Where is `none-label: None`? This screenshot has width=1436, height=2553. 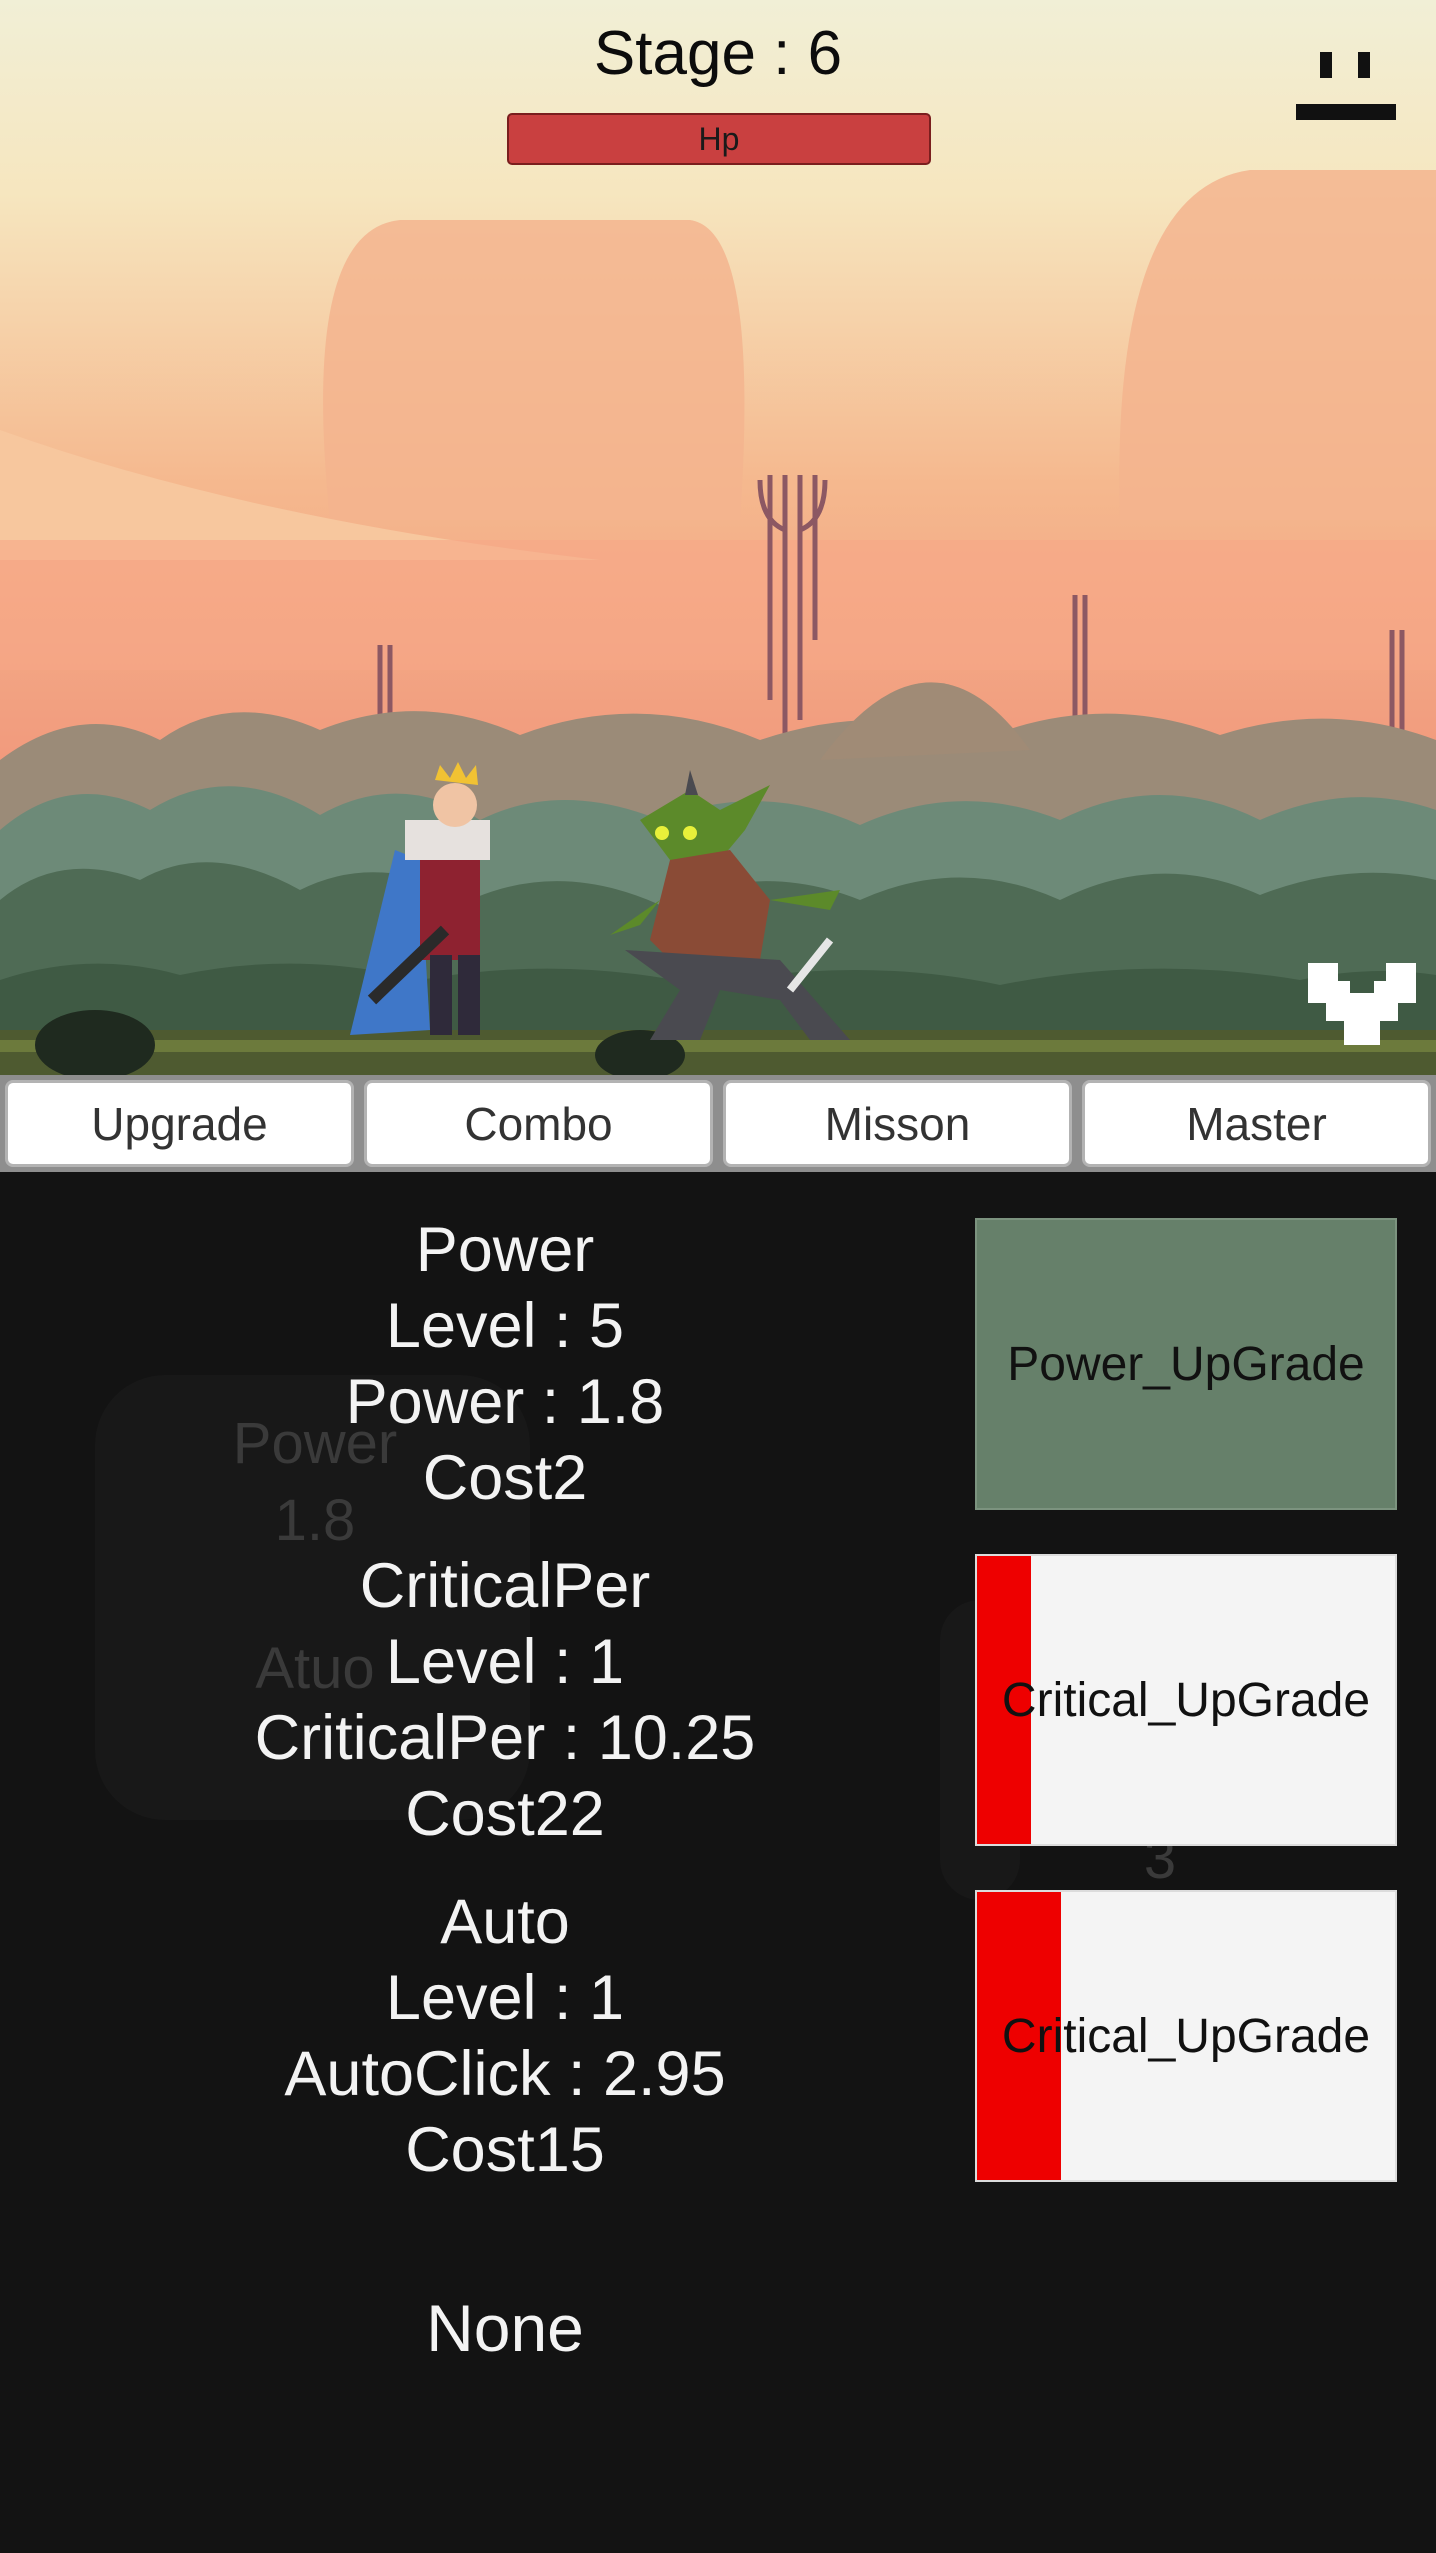 none-label: None is located at coordinates (505, 2328).